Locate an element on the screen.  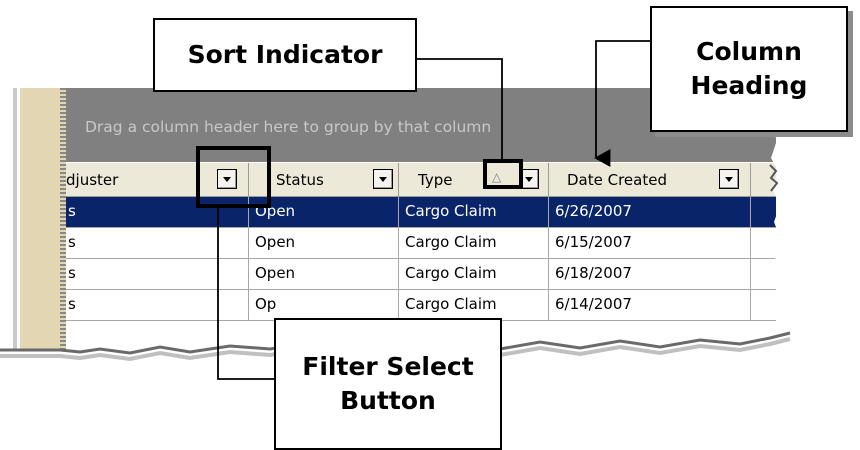
callout-text: Column is located at coordinates (749, 52).